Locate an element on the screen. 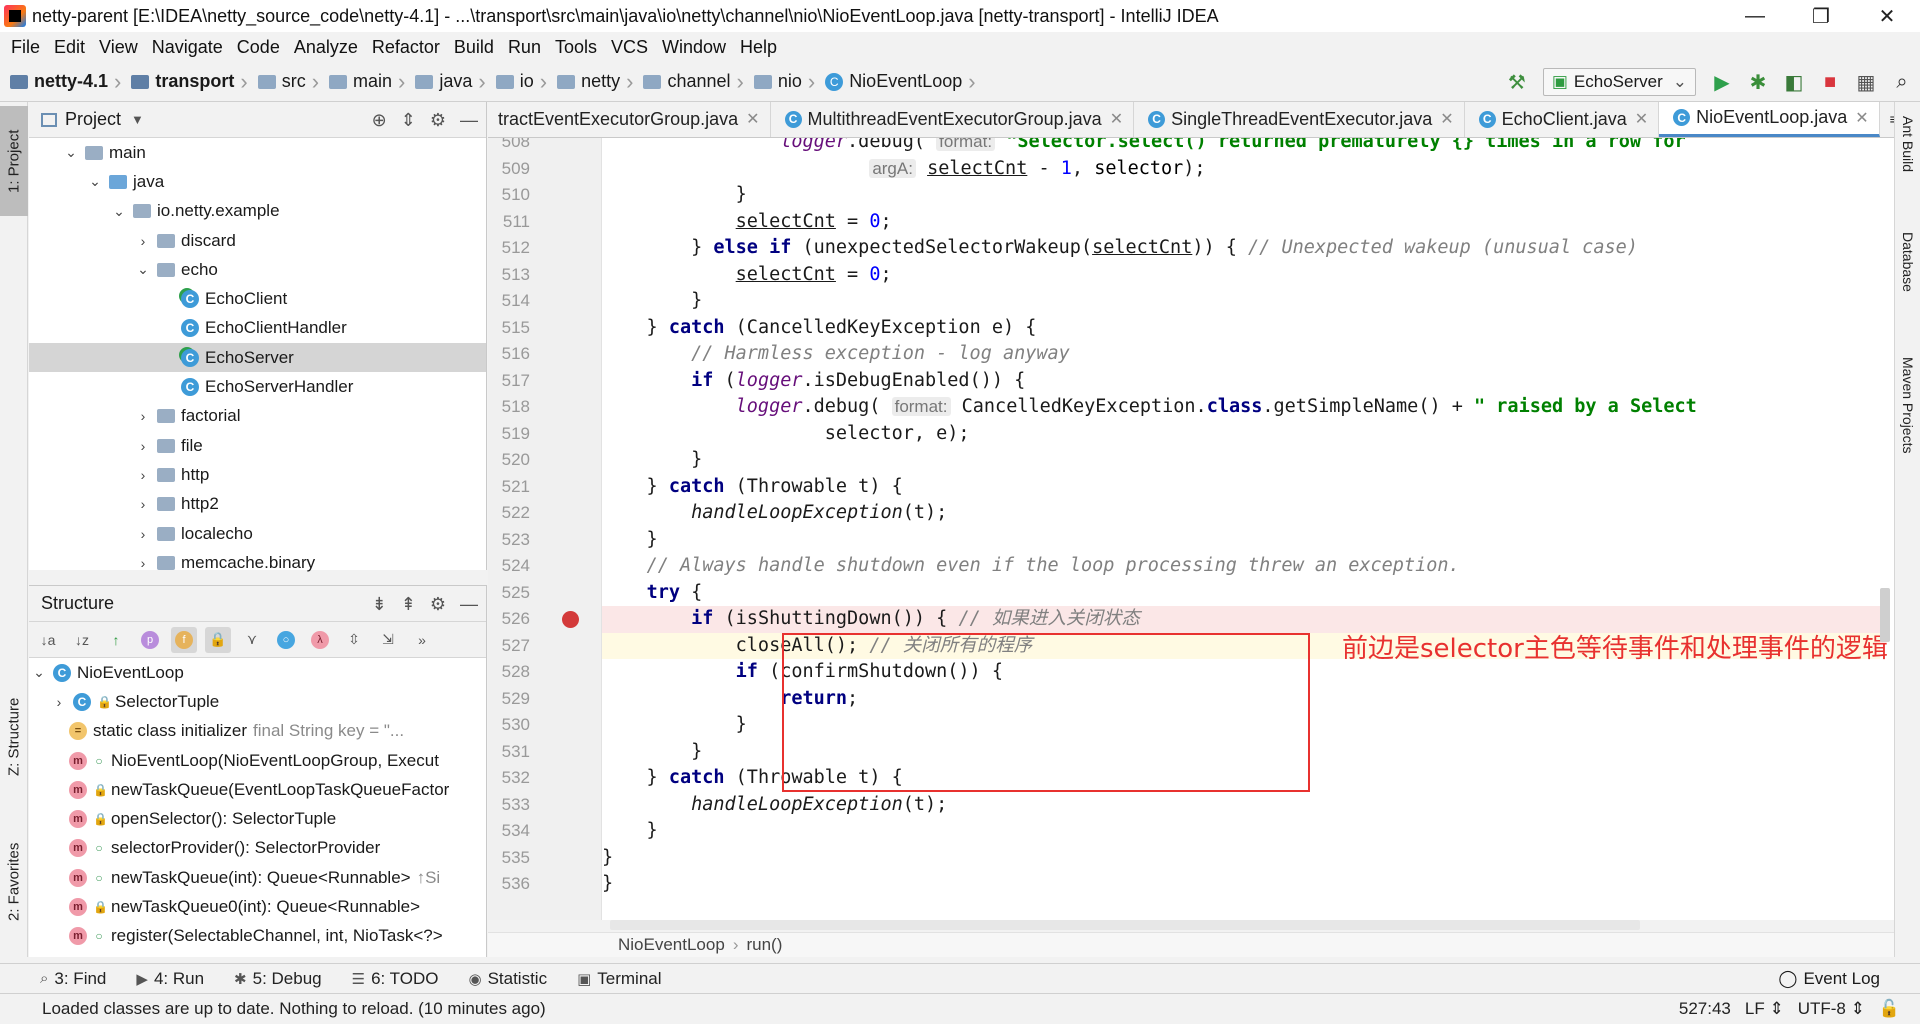 This screenshot has height=1024, width=1920. close-window-button: ✕ is located at coordinates (1887, 16).